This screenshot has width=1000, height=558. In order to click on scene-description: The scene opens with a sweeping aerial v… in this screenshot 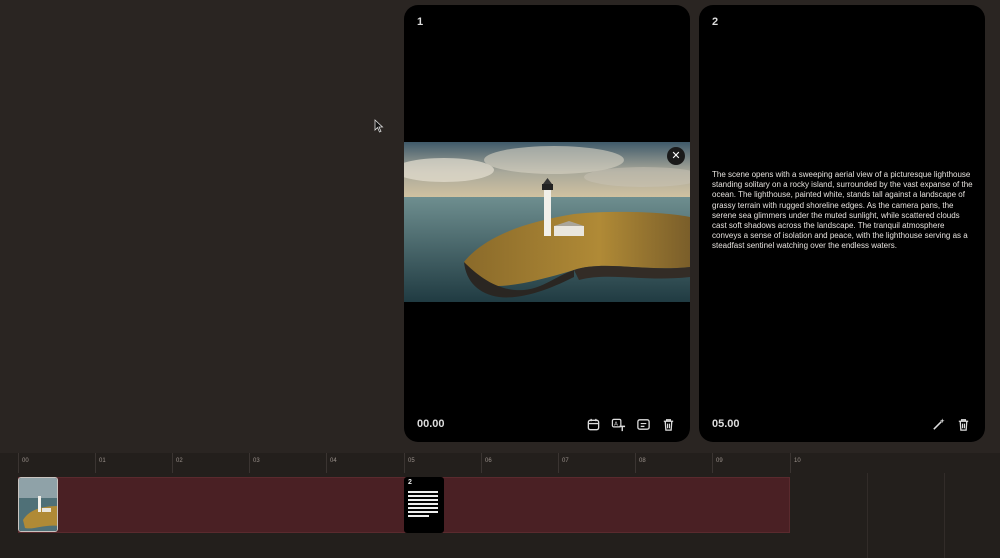, I will do `click(842, 210)`.